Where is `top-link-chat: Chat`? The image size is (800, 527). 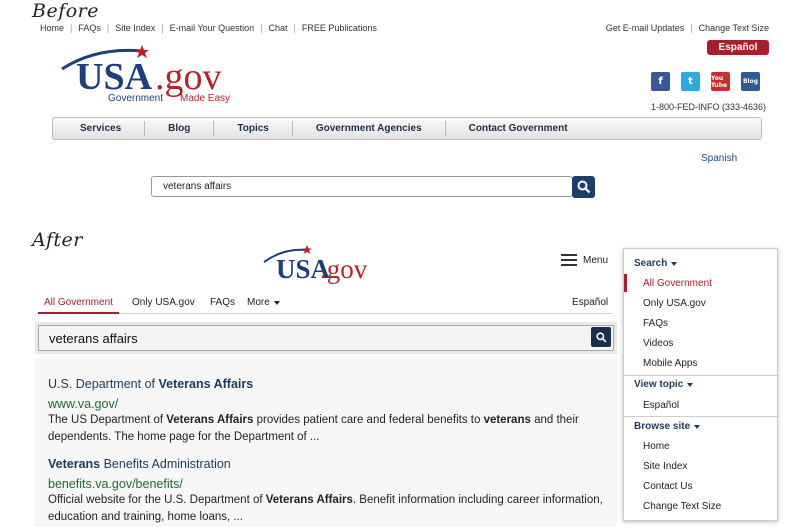
top-link-chat: Chat is located at coordinates (277, 28).